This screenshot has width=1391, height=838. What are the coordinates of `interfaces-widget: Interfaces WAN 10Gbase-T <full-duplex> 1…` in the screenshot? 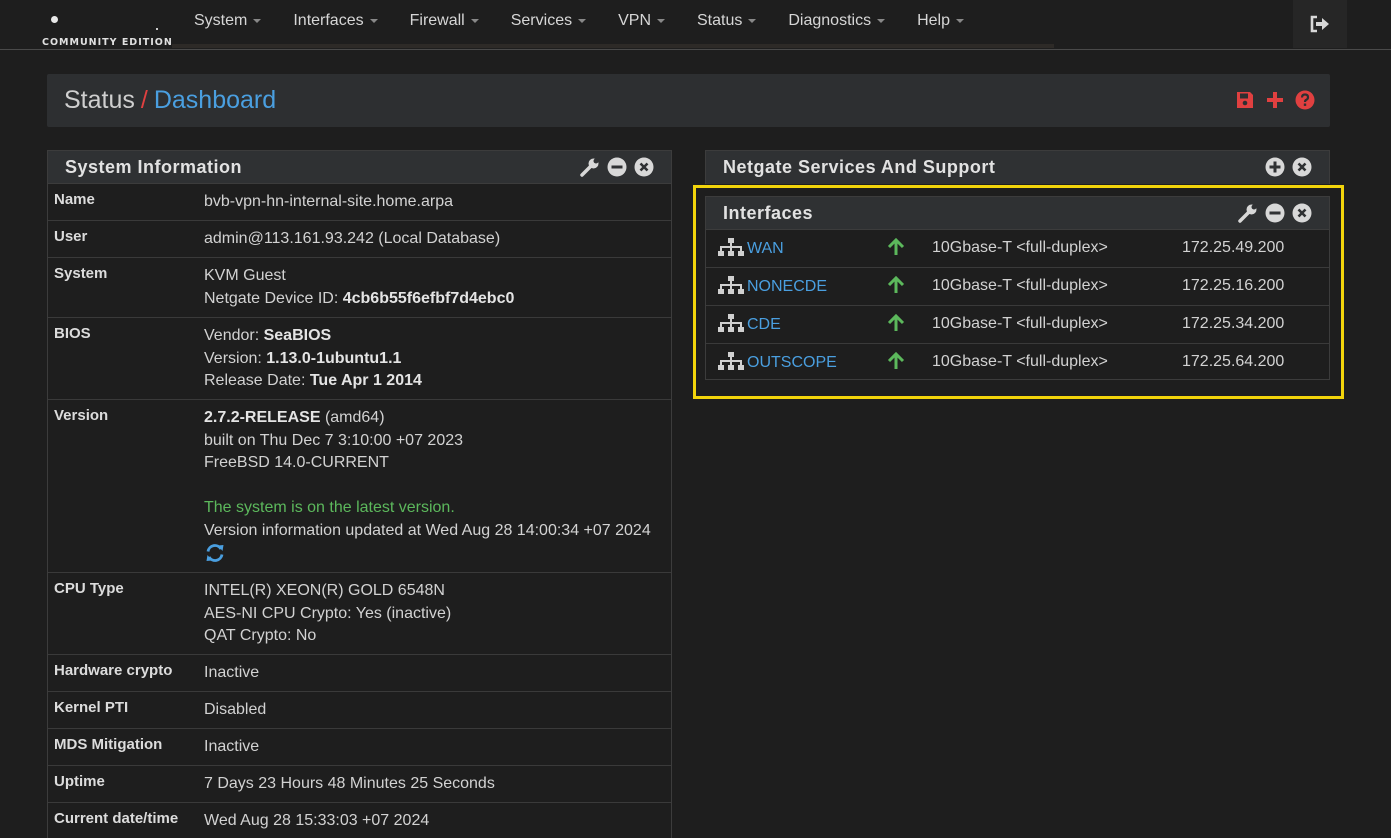 It's located at (1017, 288).